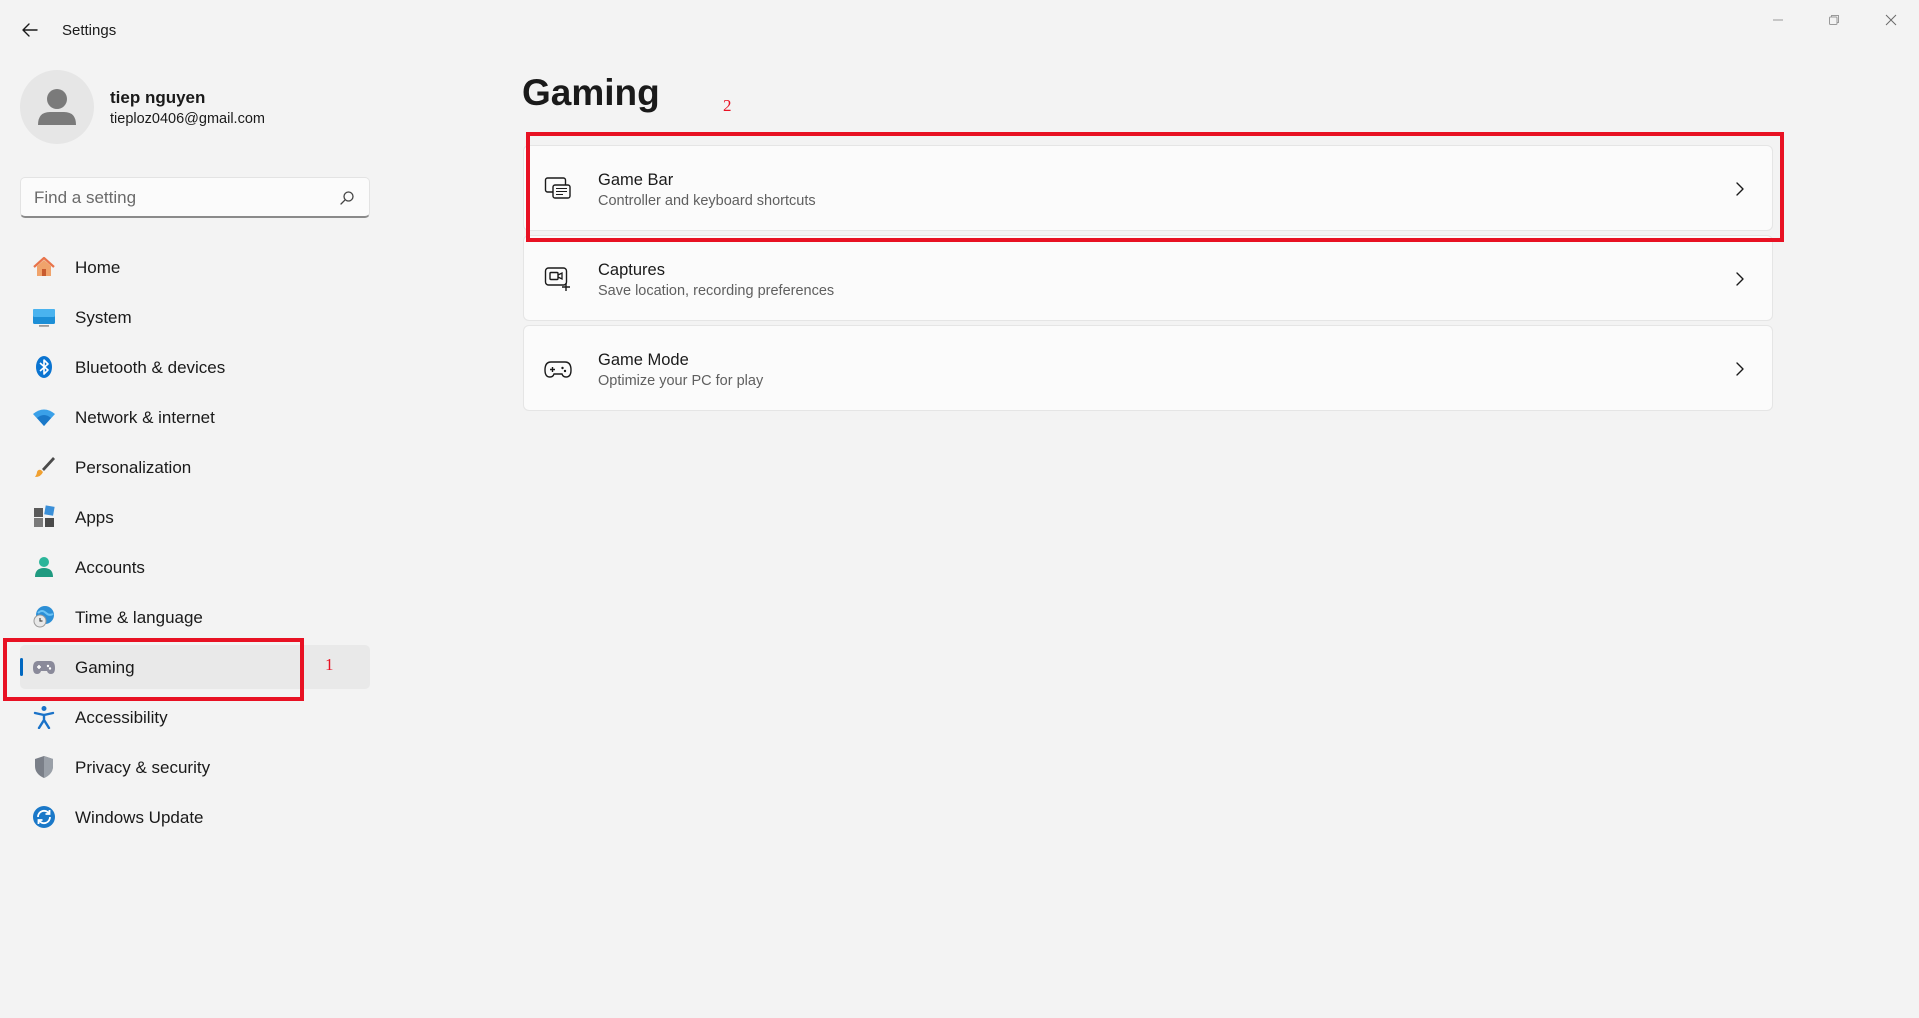 The image size is (1919, 1018). I want to click on restore-icon, so click(1834, 20).